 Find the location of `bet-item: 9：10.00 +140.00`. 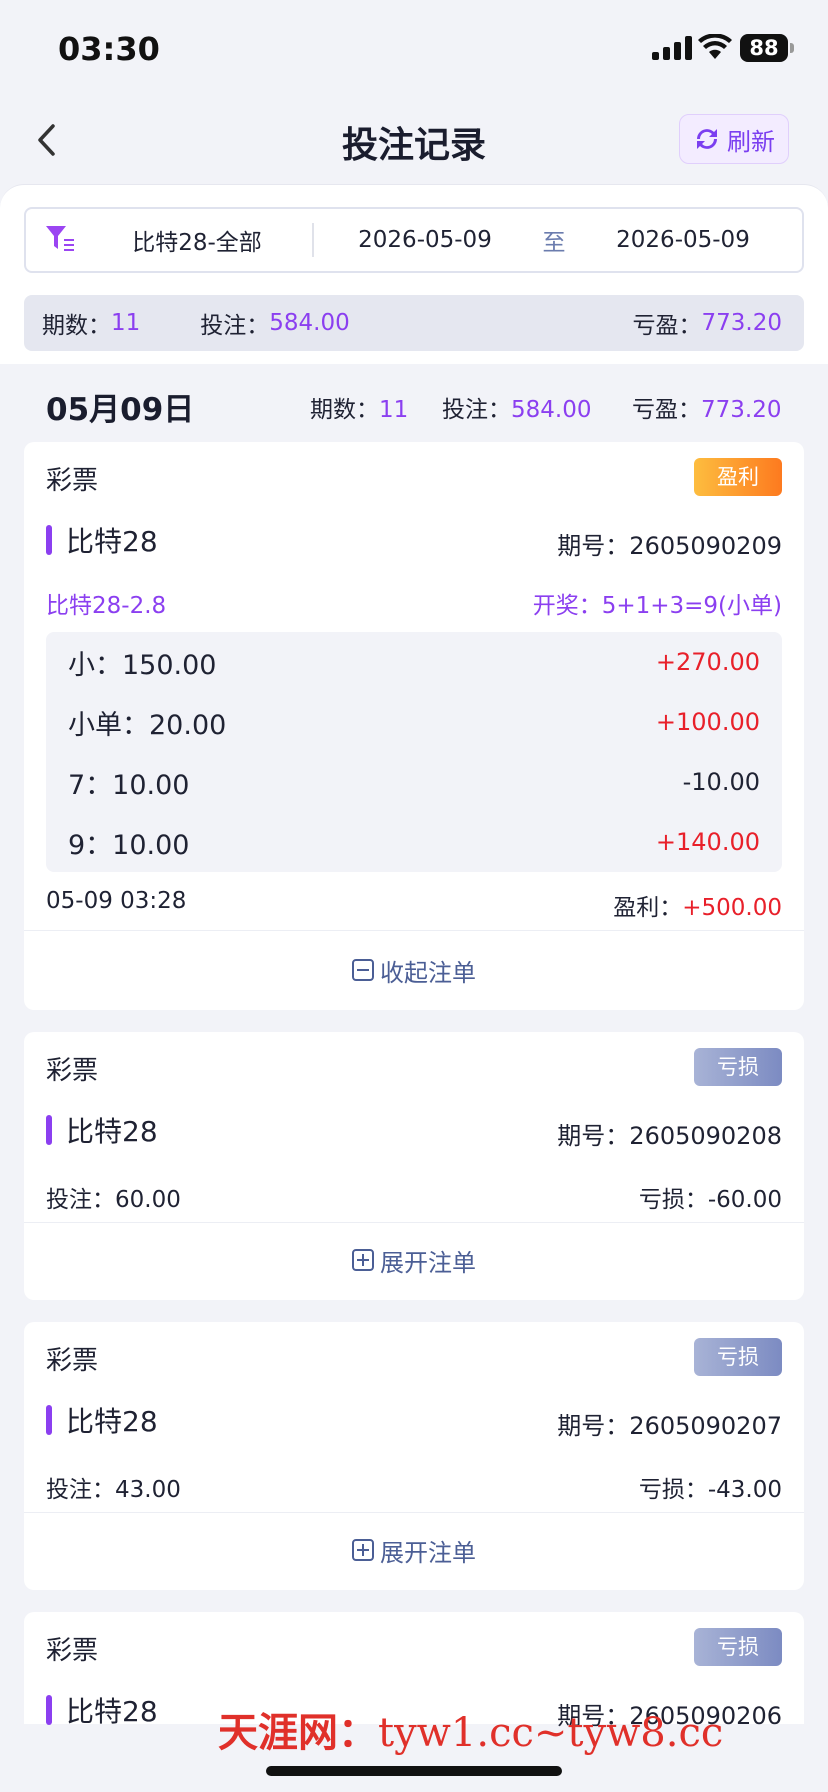

bet-item: 9：10.00 +140.00 is located at coordinates (414, 842).